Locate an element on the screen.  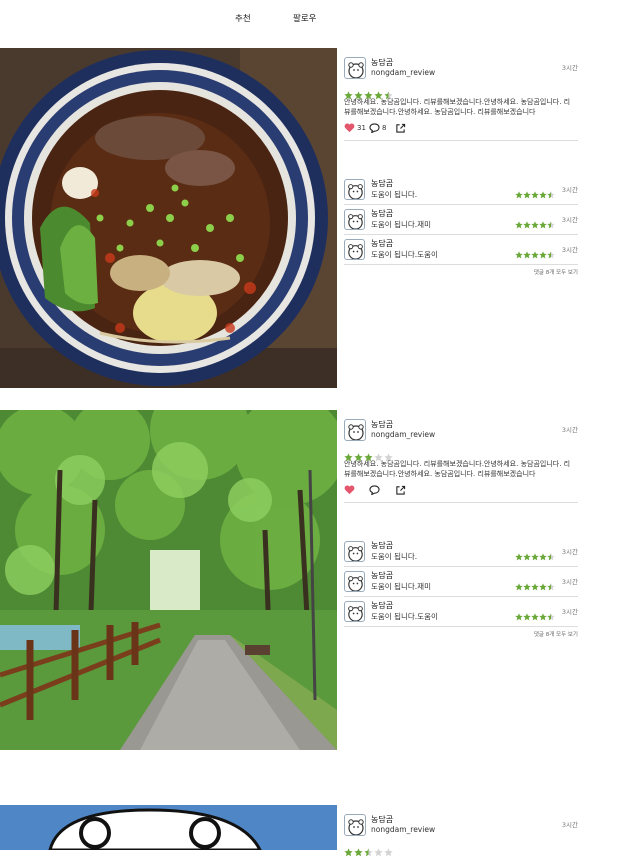
like-button: 31 is located at coordinates (355, 128).